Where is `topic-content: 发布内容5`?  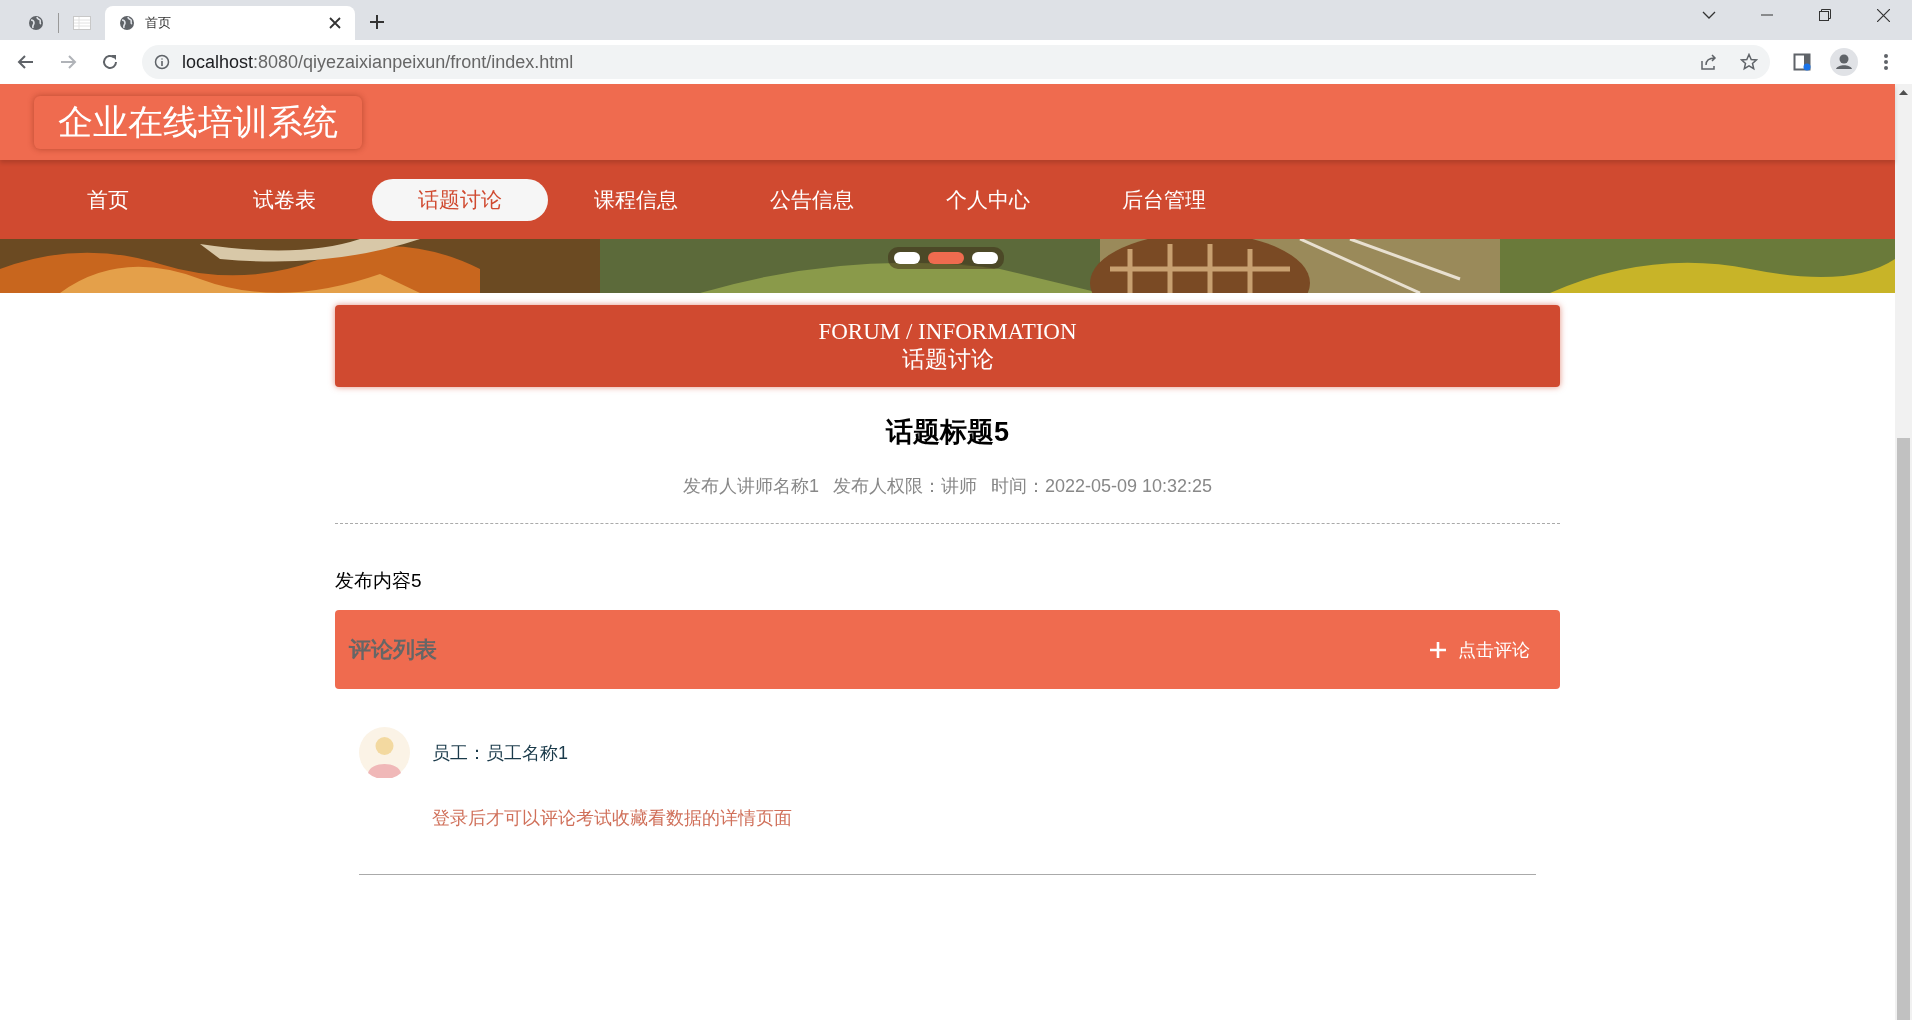
topic-content: 发布内容5 is located at coordinates (379, 581).